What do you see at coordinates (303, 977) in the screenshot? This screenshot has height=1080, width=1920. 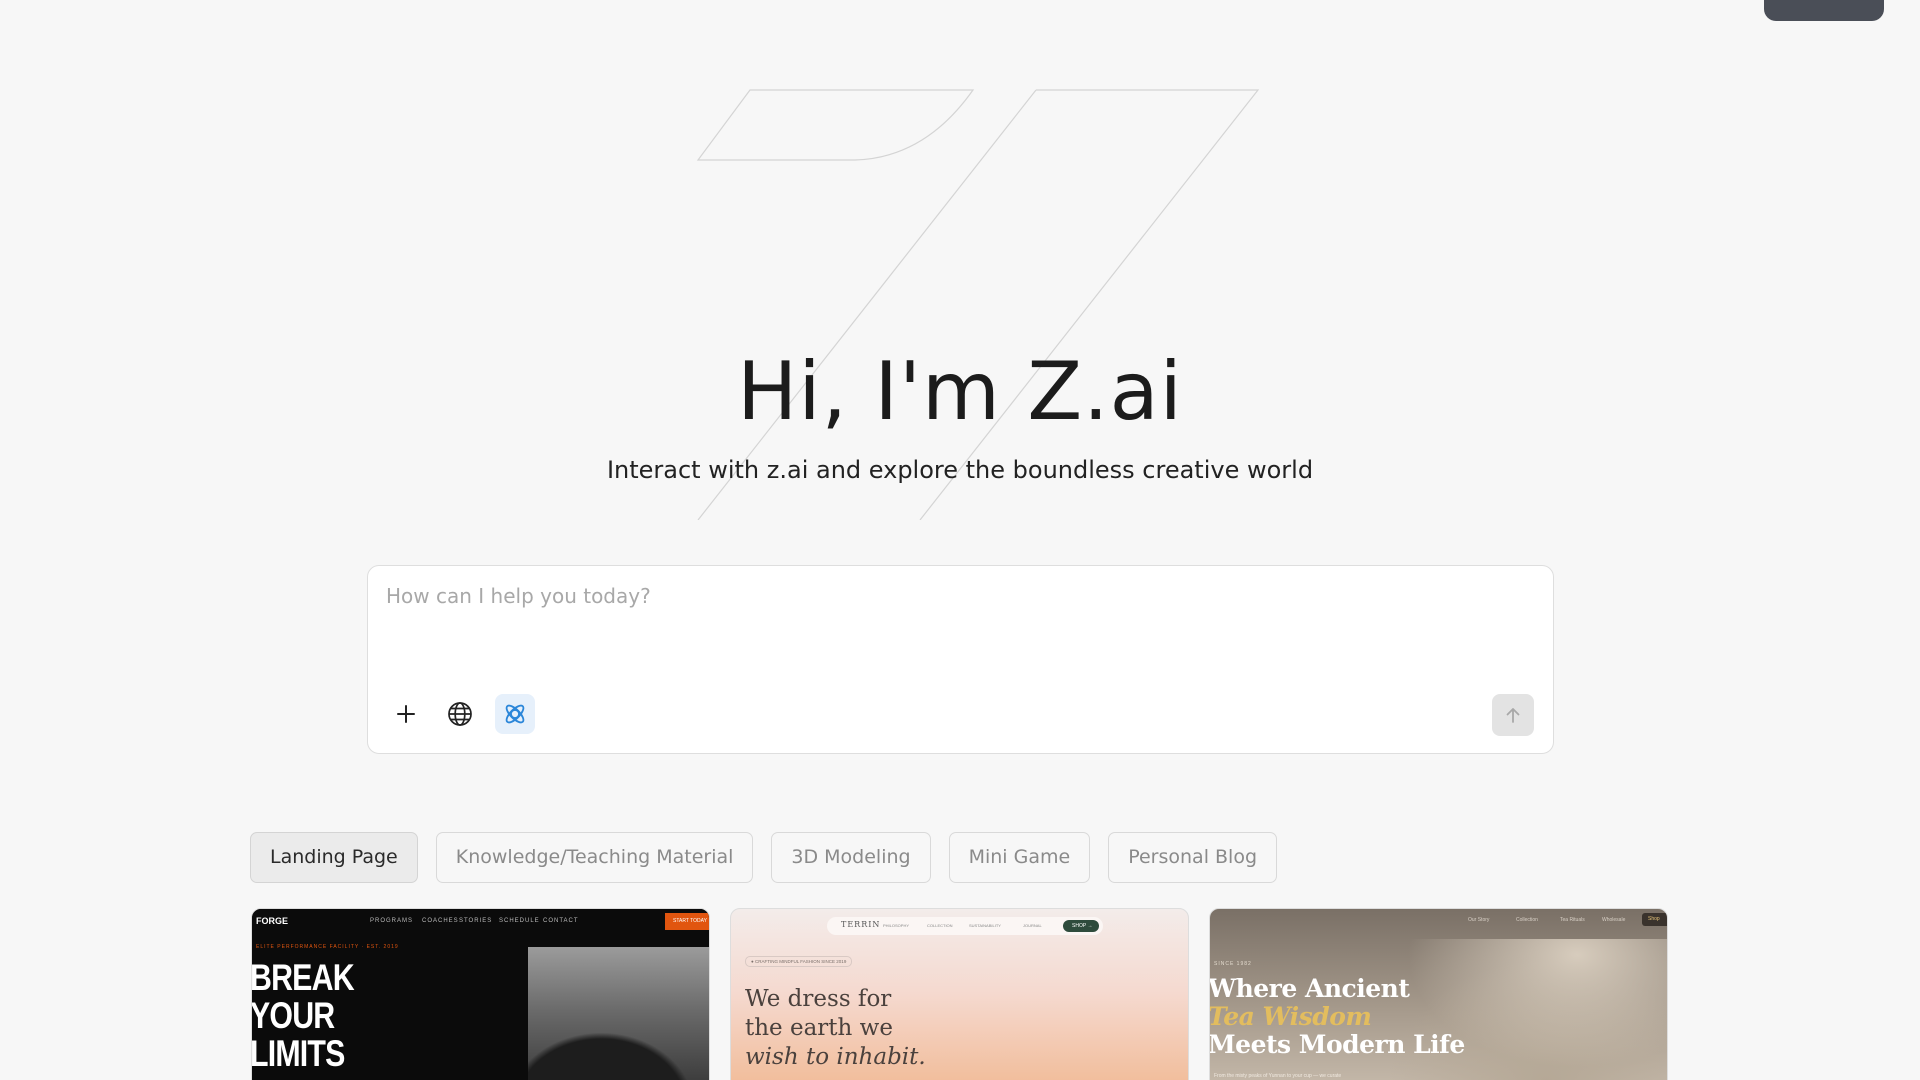 I see `card-headline-line: BREAK` at bounding box center [303, 977].